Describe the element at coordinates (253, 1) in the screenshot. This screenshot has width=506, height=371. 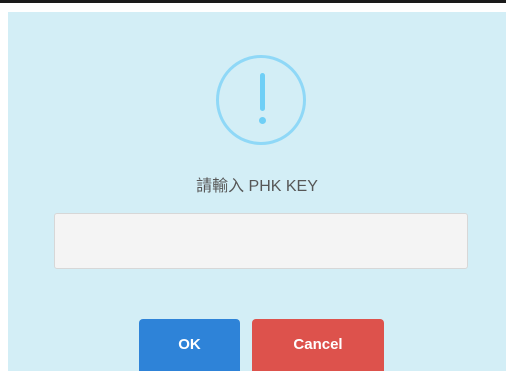
I see `window-top-border` at that location.